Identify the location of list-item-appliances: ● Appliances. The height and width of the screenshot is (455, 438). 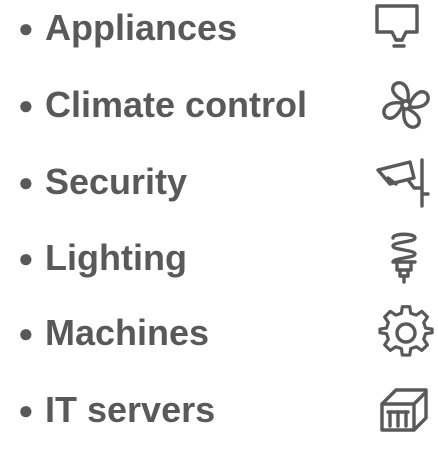
(219, 29).